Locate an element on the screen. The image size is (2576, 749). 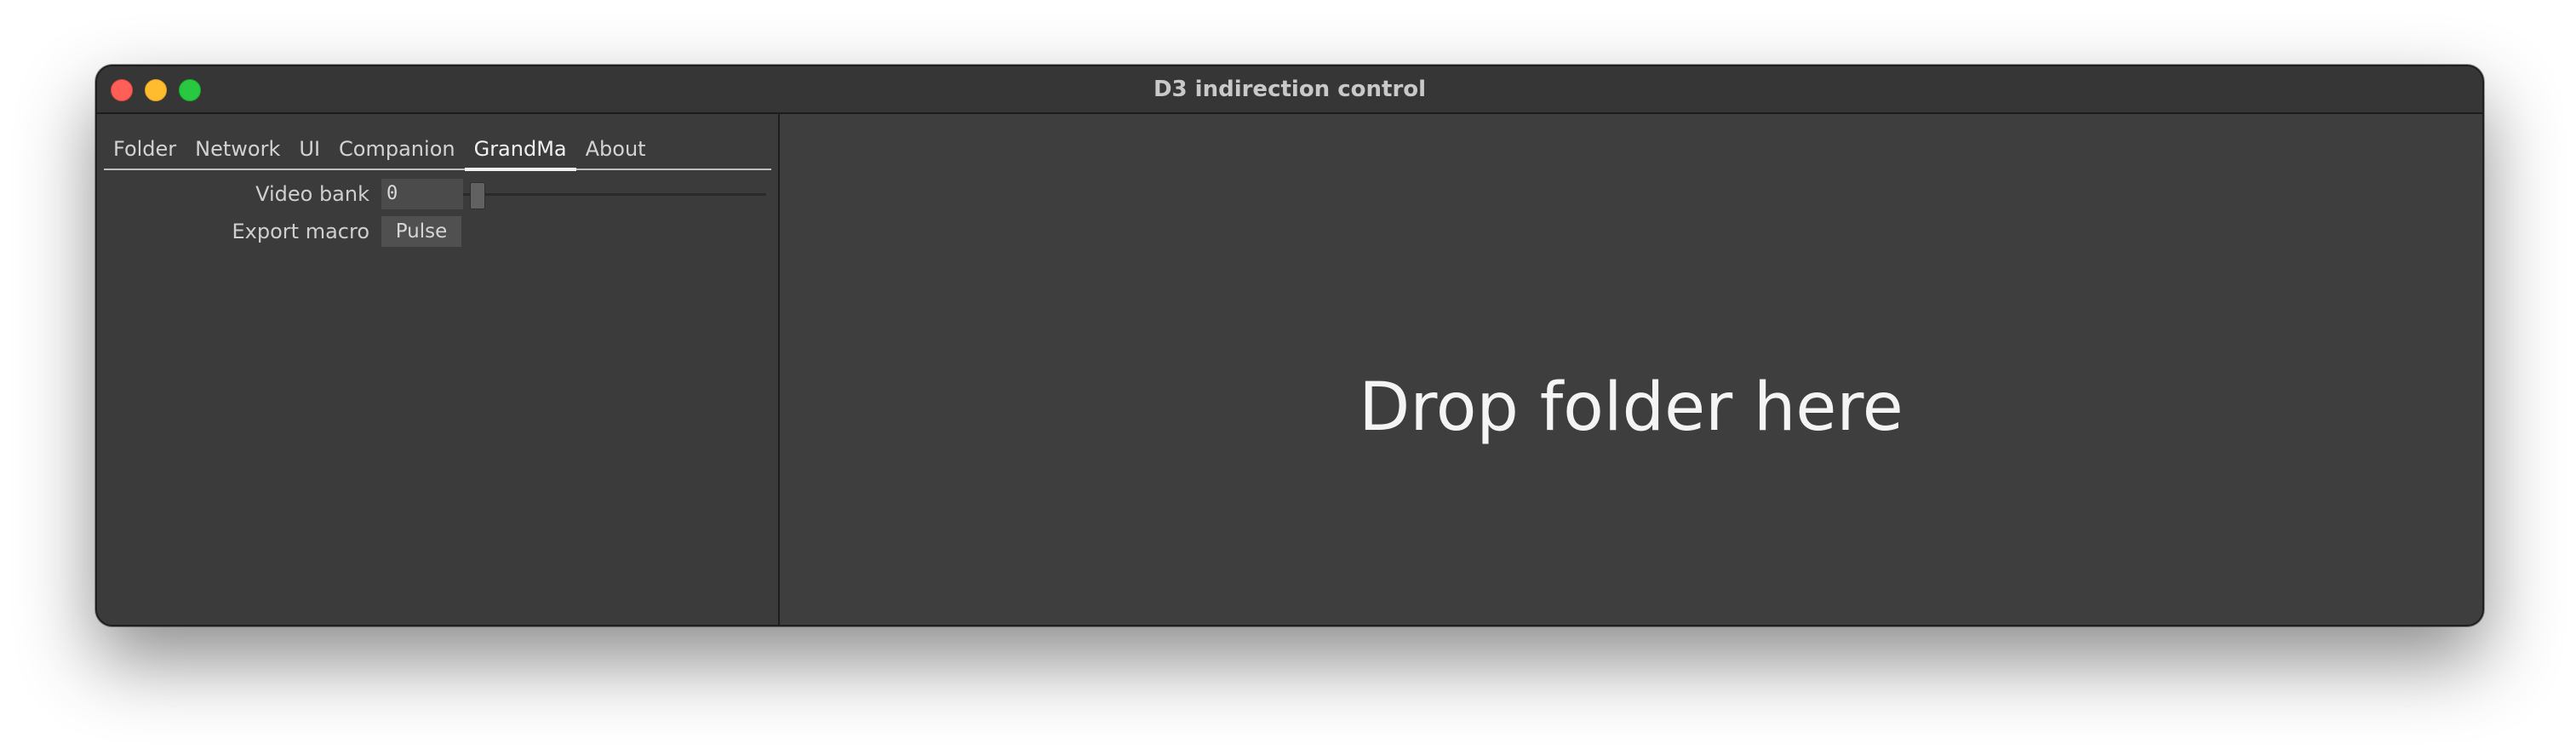
title-bar: D3 indirection control is located at coordinates (1290, 90).